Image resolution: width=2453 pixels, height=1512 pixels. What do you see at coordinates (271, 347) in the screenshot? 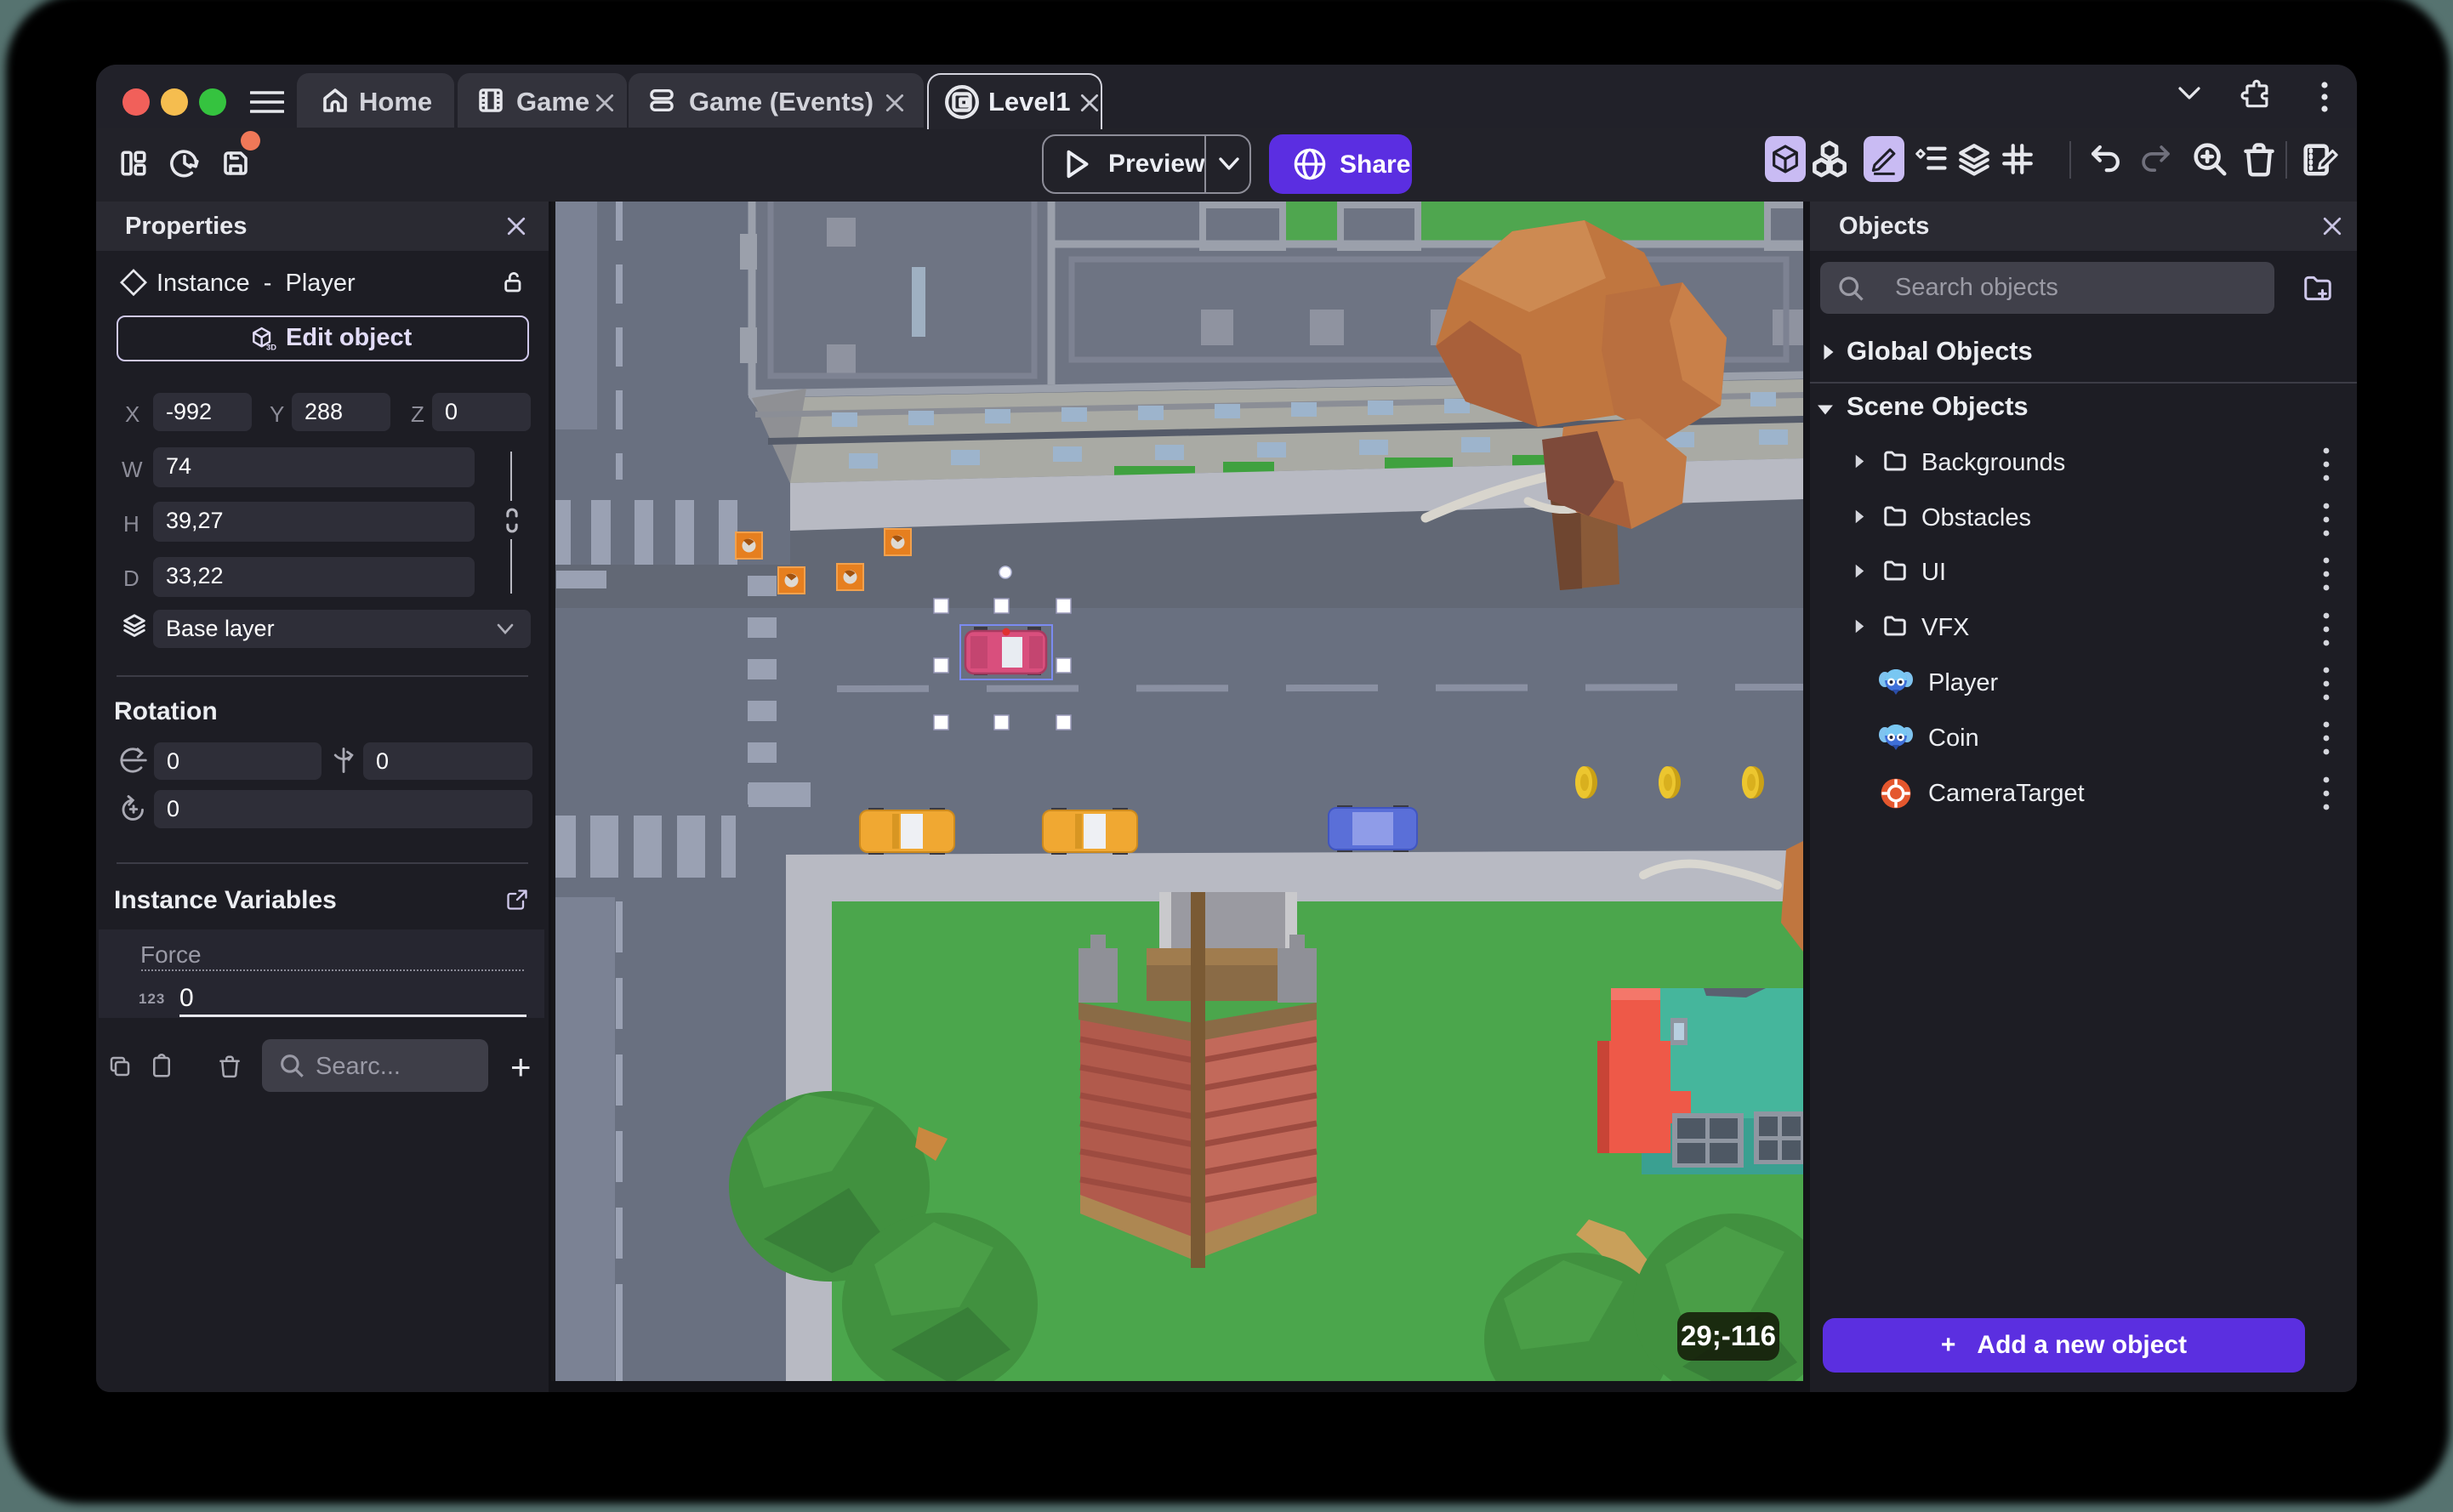
I see `svg-text: 3D` at bounding box center [271, 347].